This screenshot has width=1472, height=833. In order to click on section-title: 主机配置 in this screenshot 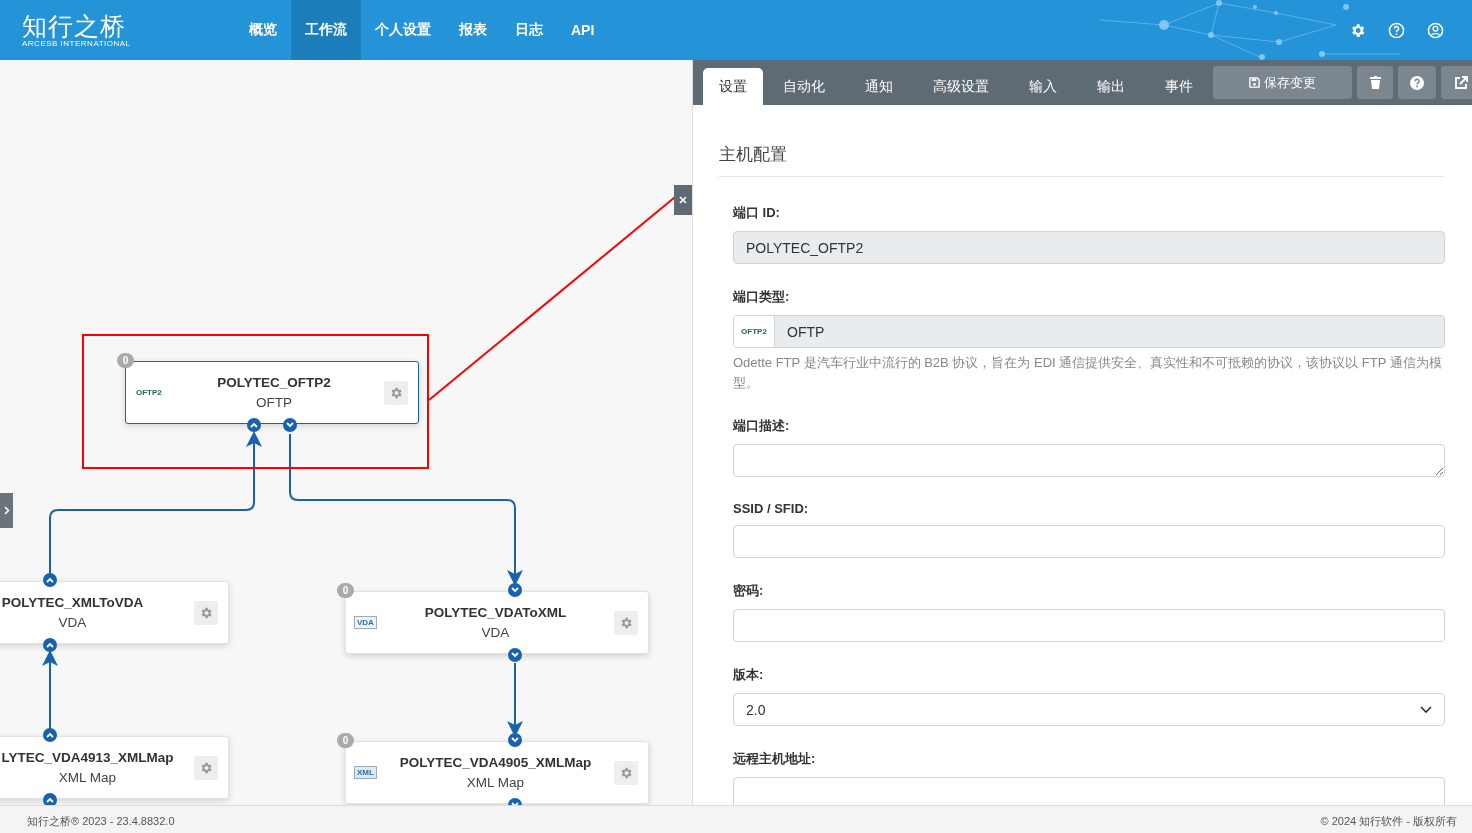, I will do `click(1082, 160)`.